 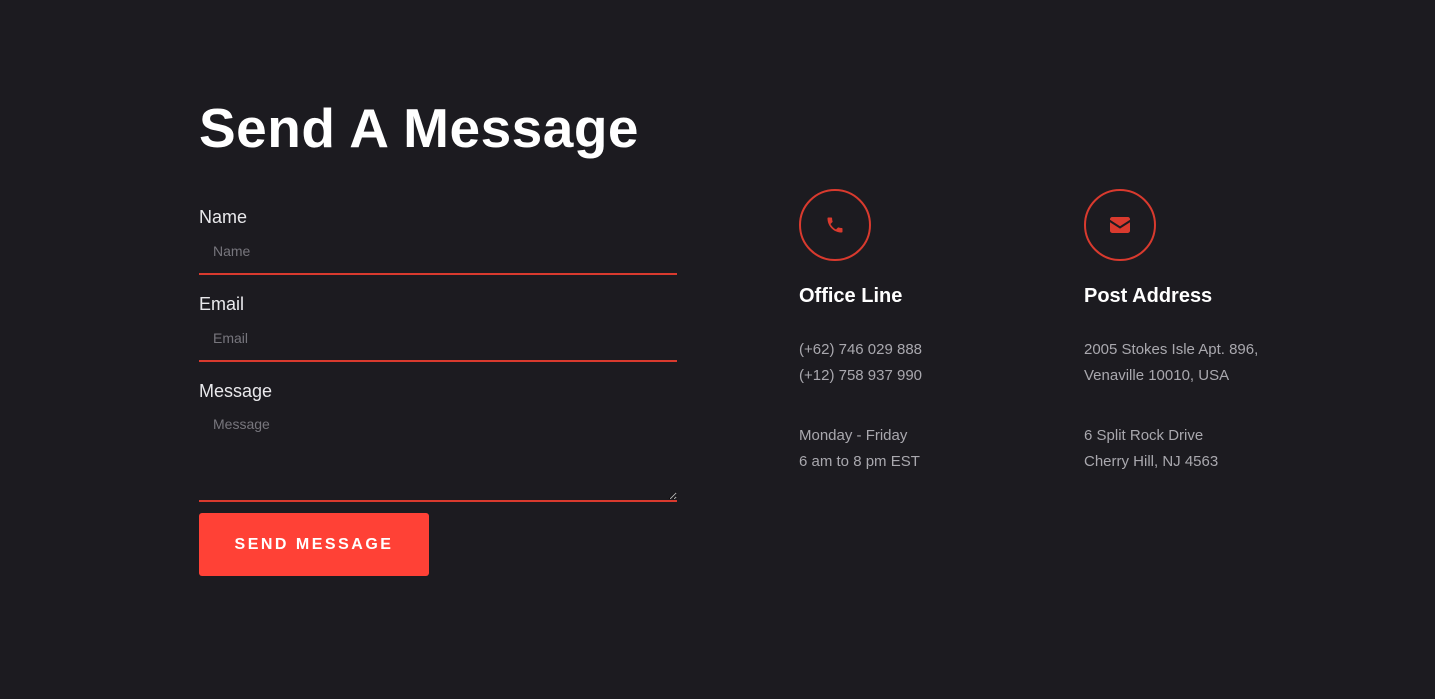 What do you see at coordinates (236, 391) in the screenshot?
I see `message-label: Message` at bounding box center [236, 391].